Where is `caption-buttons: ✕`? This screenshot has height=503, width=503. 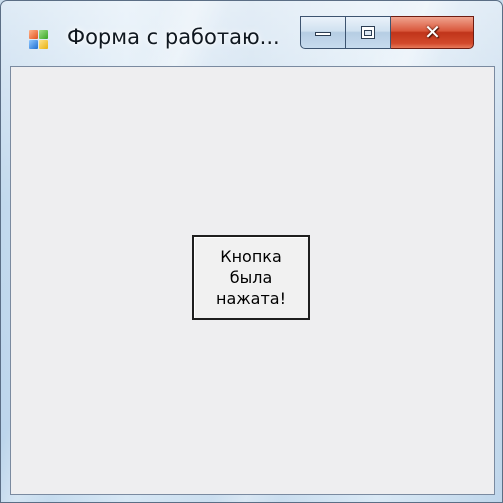 caption-buttons: ✕ is located at coordinates (387, 32).